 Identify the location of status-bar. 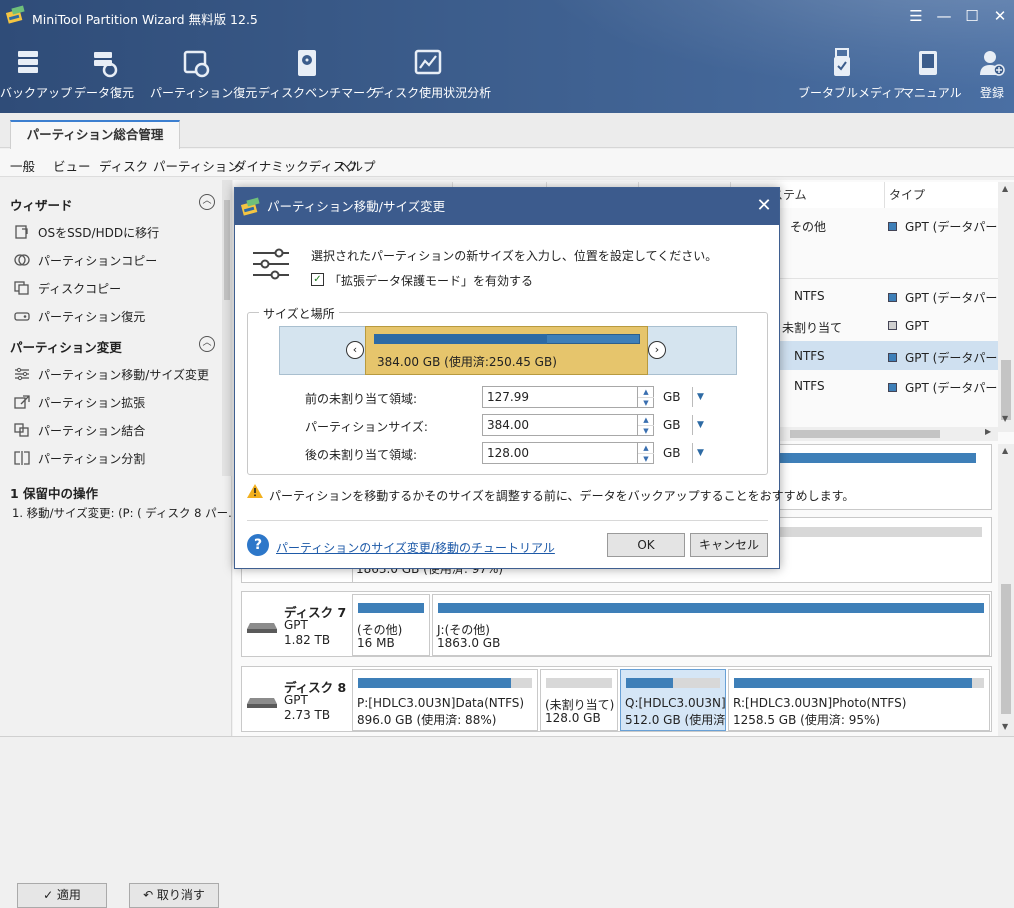
(507, 749).